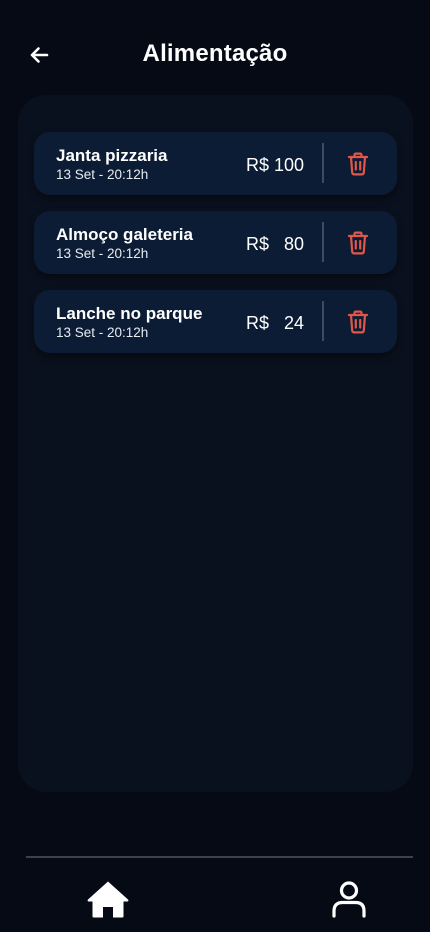 The height and width of the screenshot is (932, 430). What do you see at coordinates (124, 234) in the screenshot?
I see `expense-name: Almoço galeteria` at bounding box center [124, 234].